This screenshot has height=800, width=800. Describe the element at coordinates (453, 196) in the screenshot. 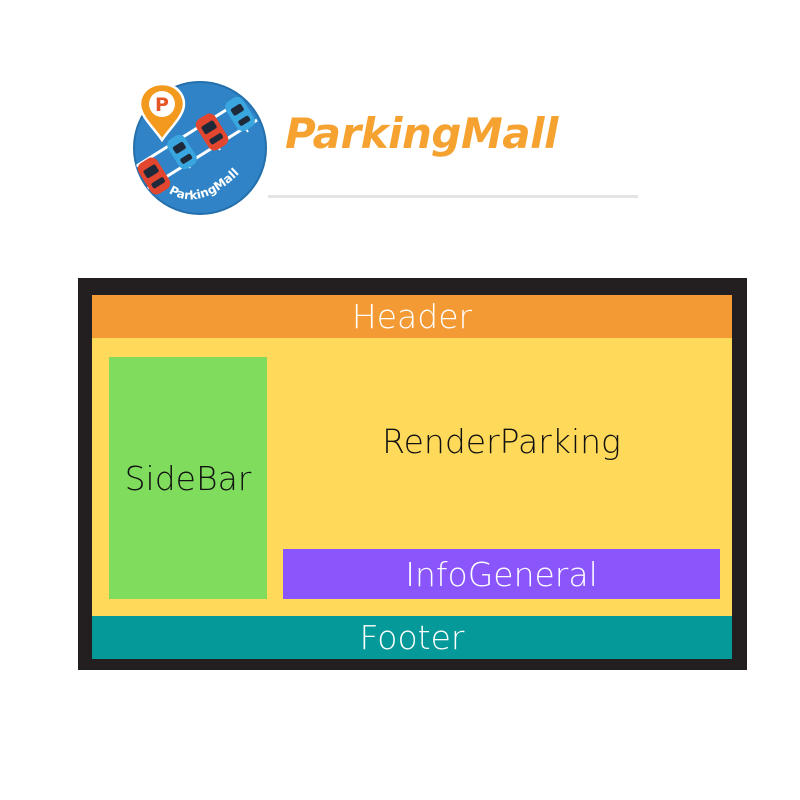

I see `brand-divider` at that location.